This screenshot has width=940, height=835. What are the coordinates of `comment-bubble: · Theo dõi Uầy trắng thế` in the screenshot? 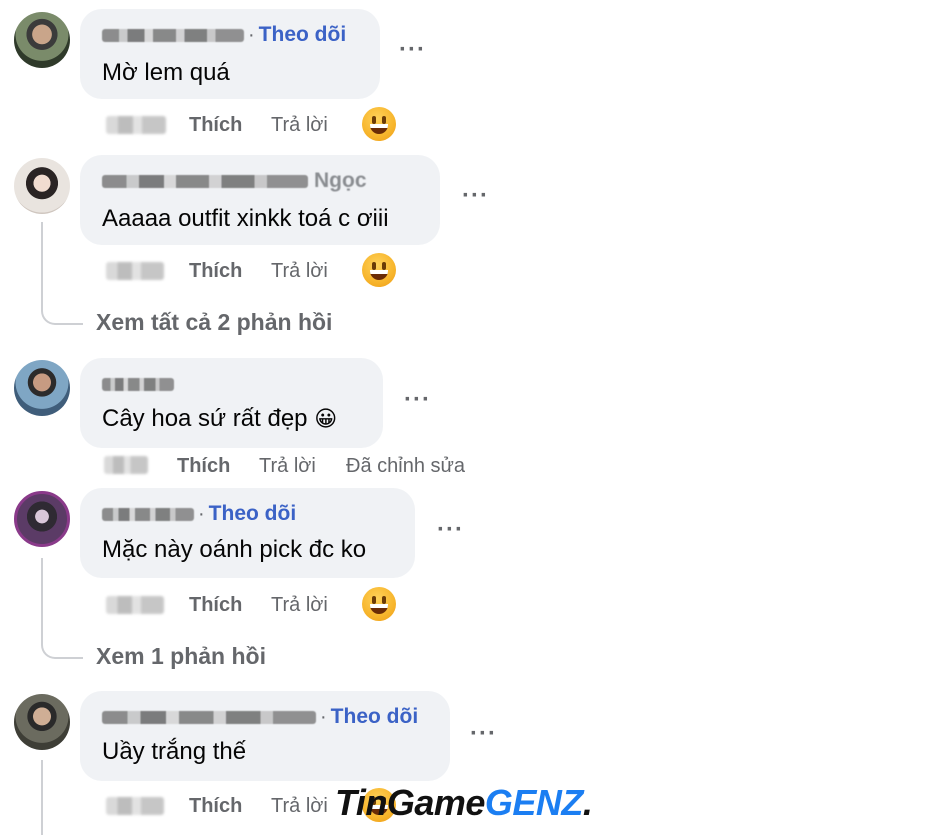 It's located at (265, 736).